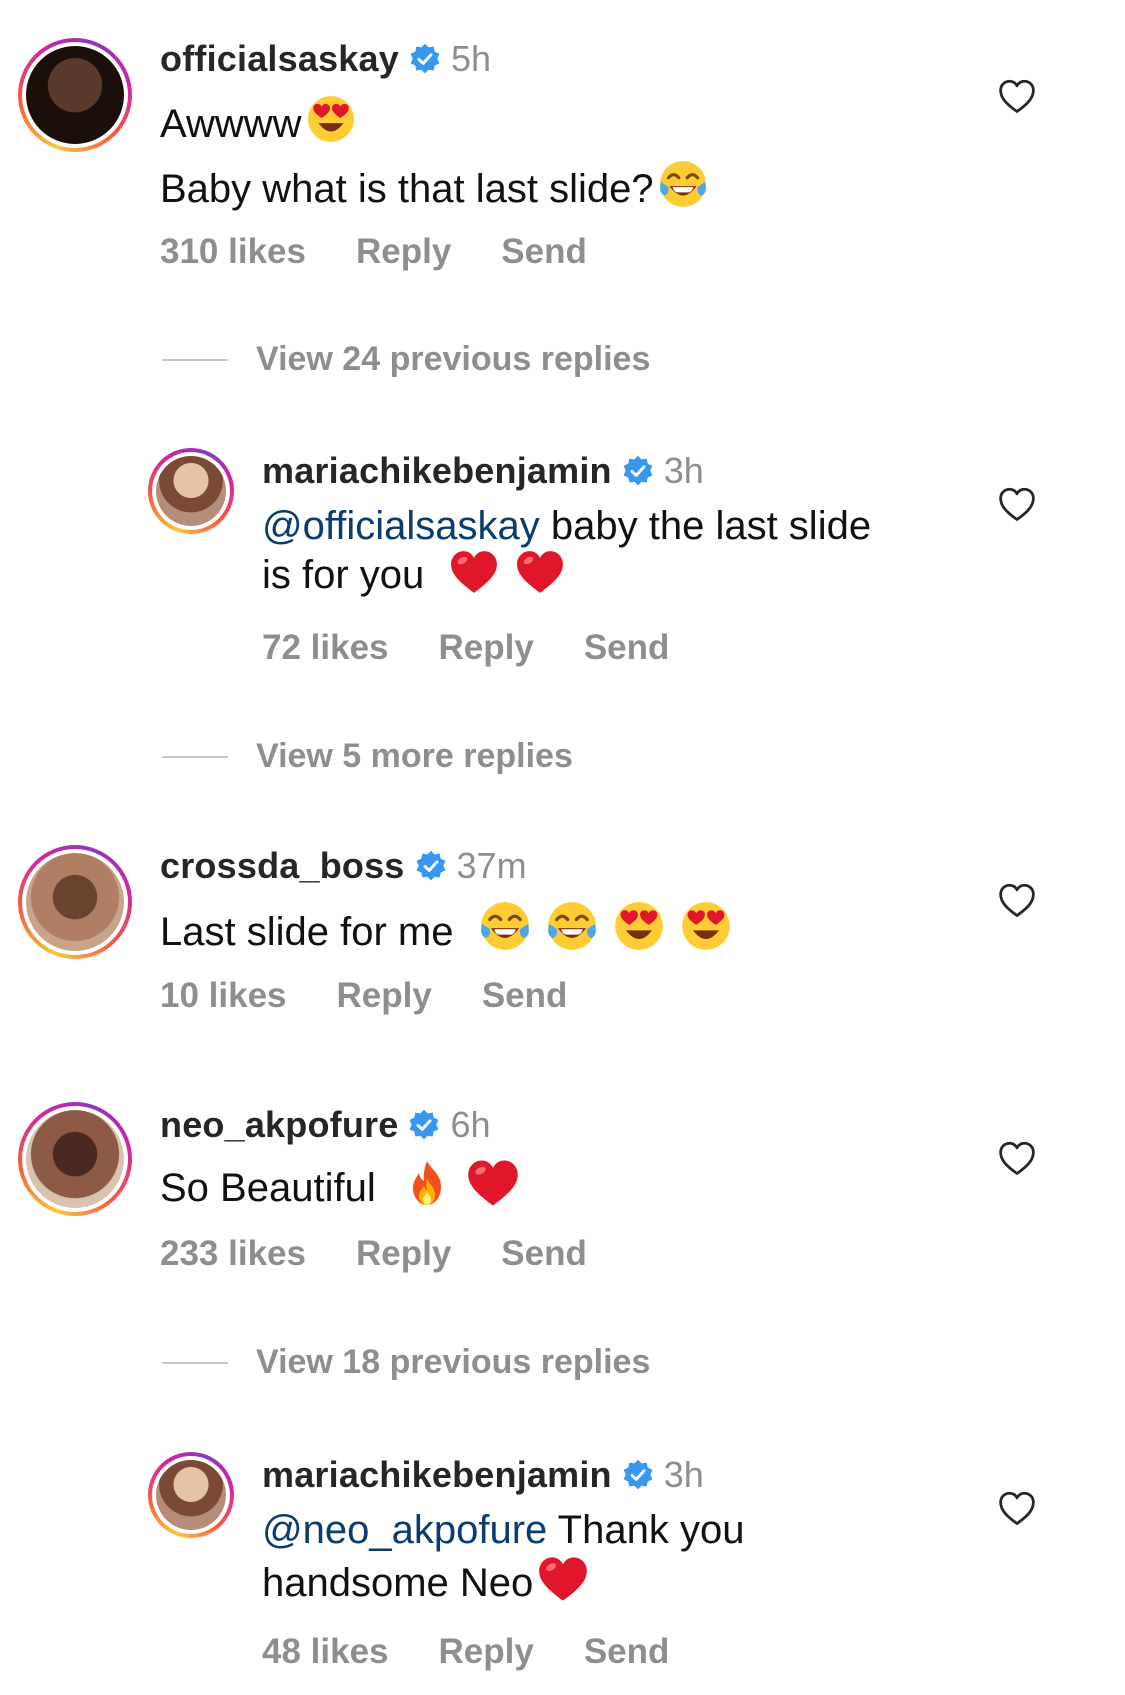 The height and width of the screenshot is (1695, 1125). I want to click on view-replies-toggle: View 18 previous replies, so click(406, 1362).